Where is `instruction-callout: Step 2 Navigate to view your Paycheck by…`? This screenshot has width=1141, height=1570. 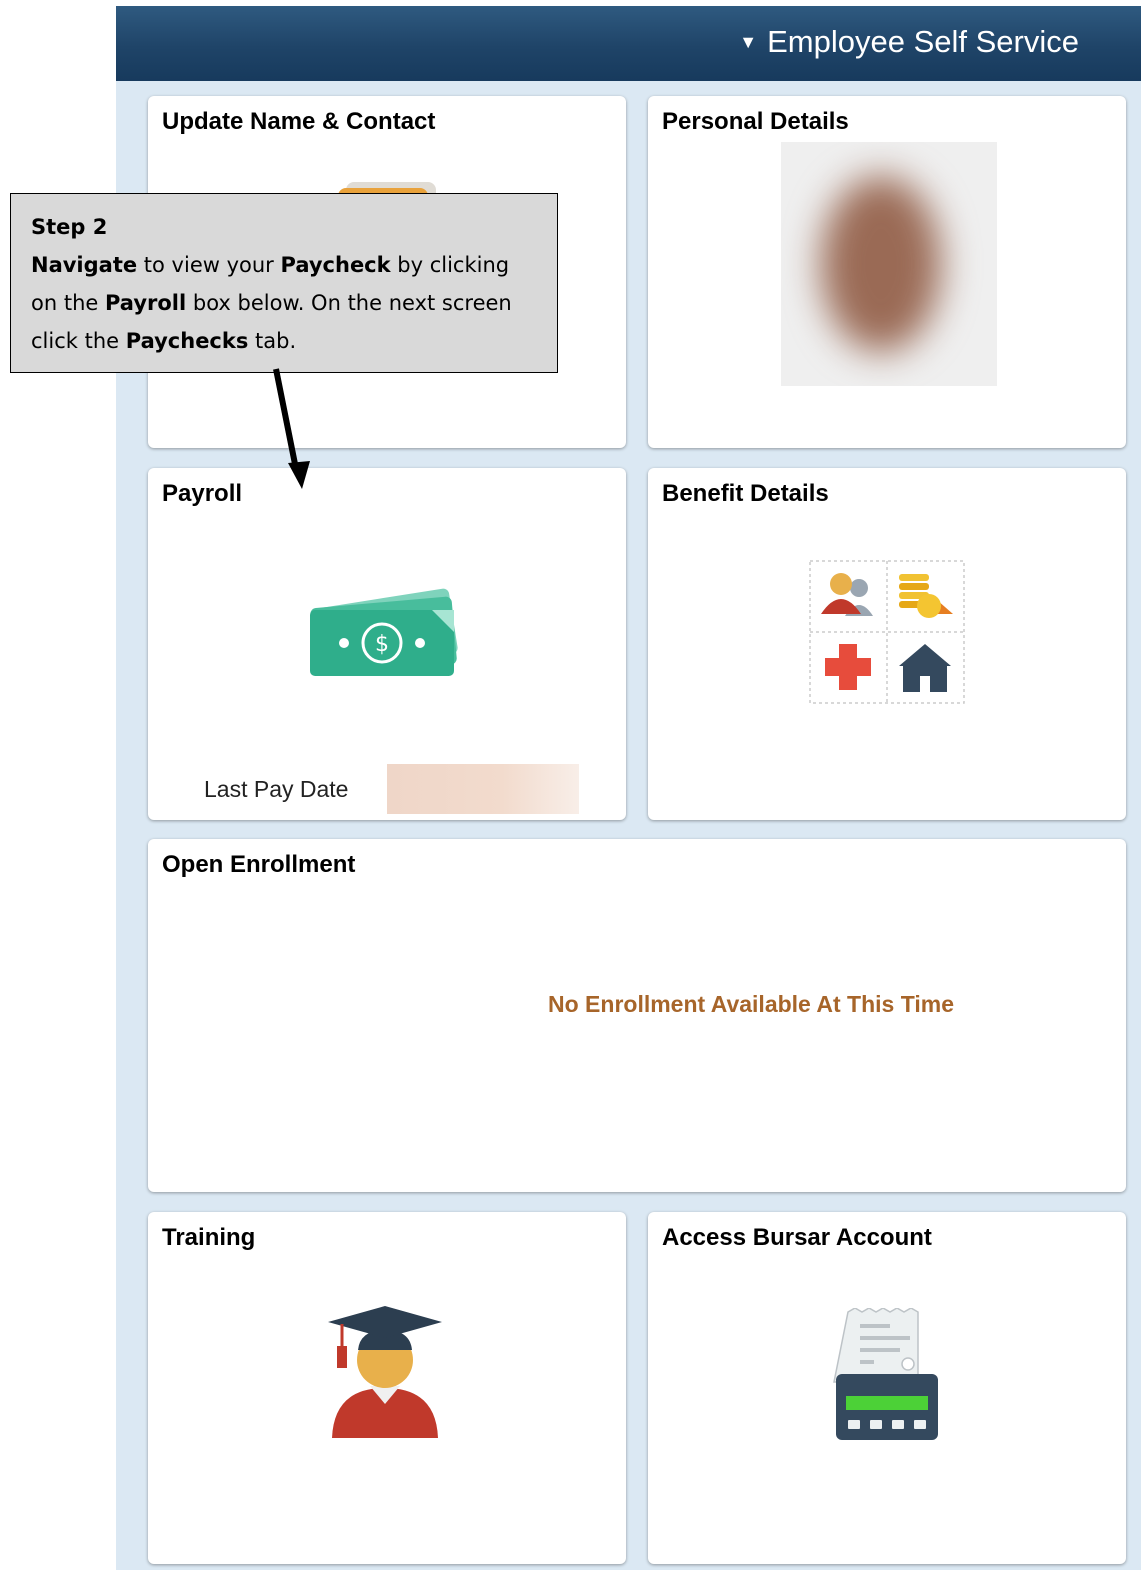
instruction-callout: Step 2 Navigate to view your Paycheck by… is located at coordinates (284, 283).